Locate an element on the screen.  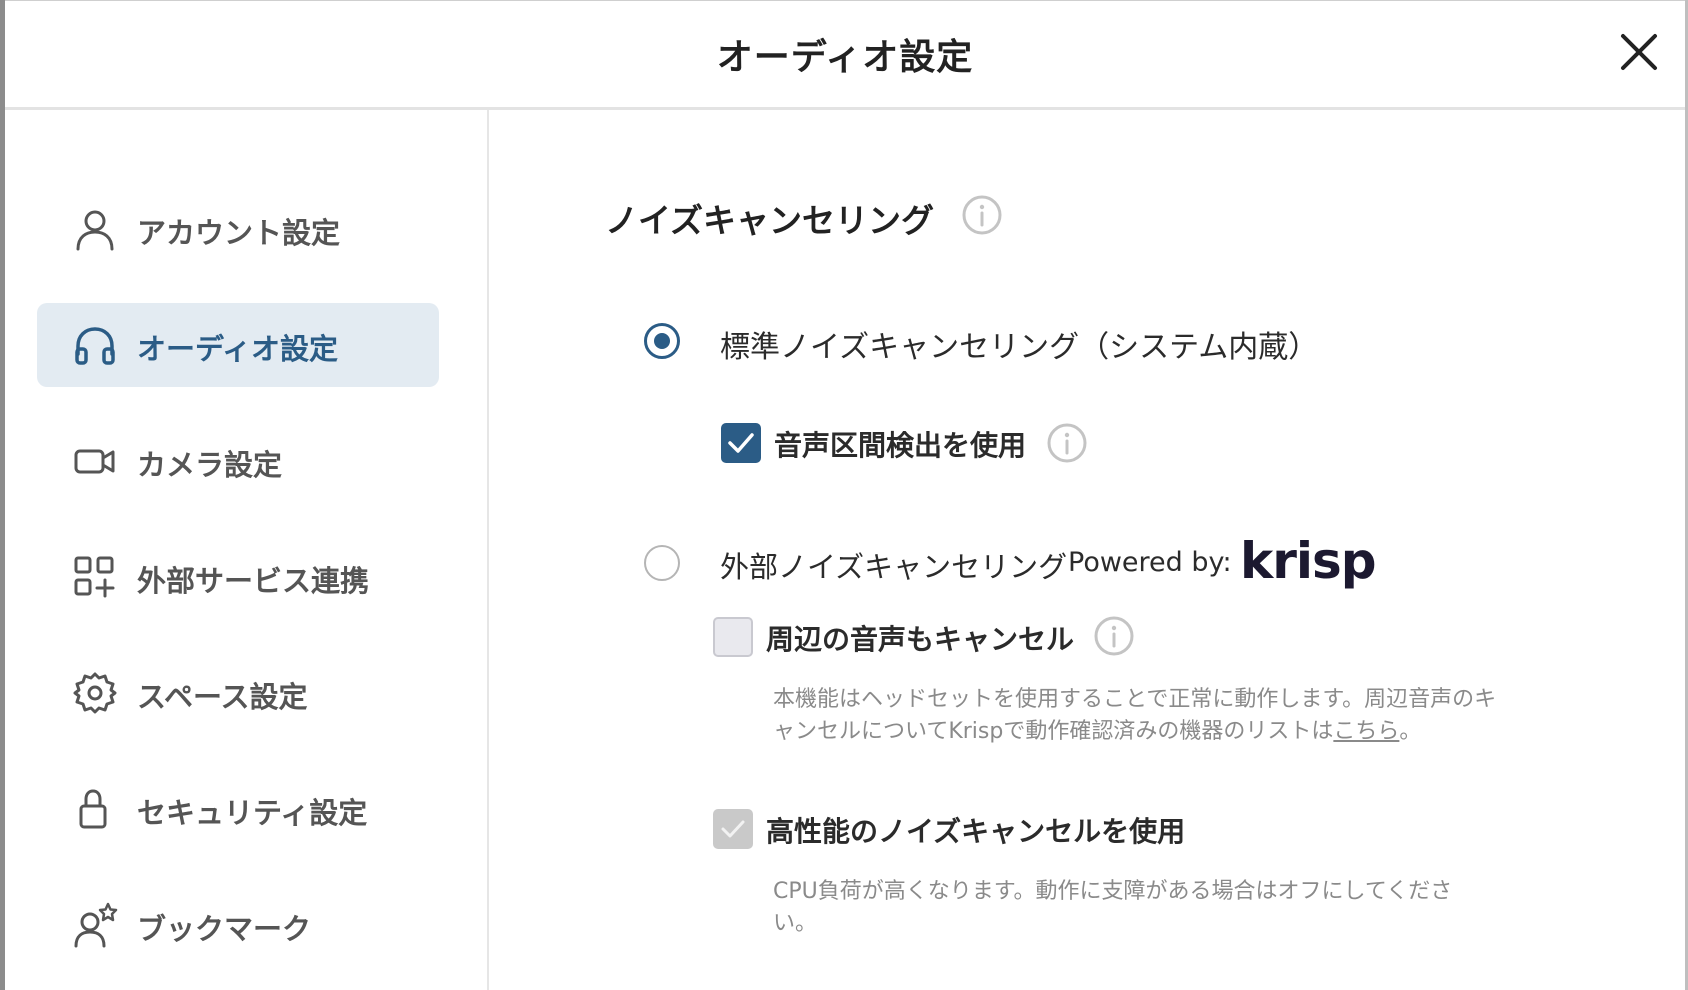
sidebar-item-integrations: 外部サービス連携 is located at coordinates (238, 577).